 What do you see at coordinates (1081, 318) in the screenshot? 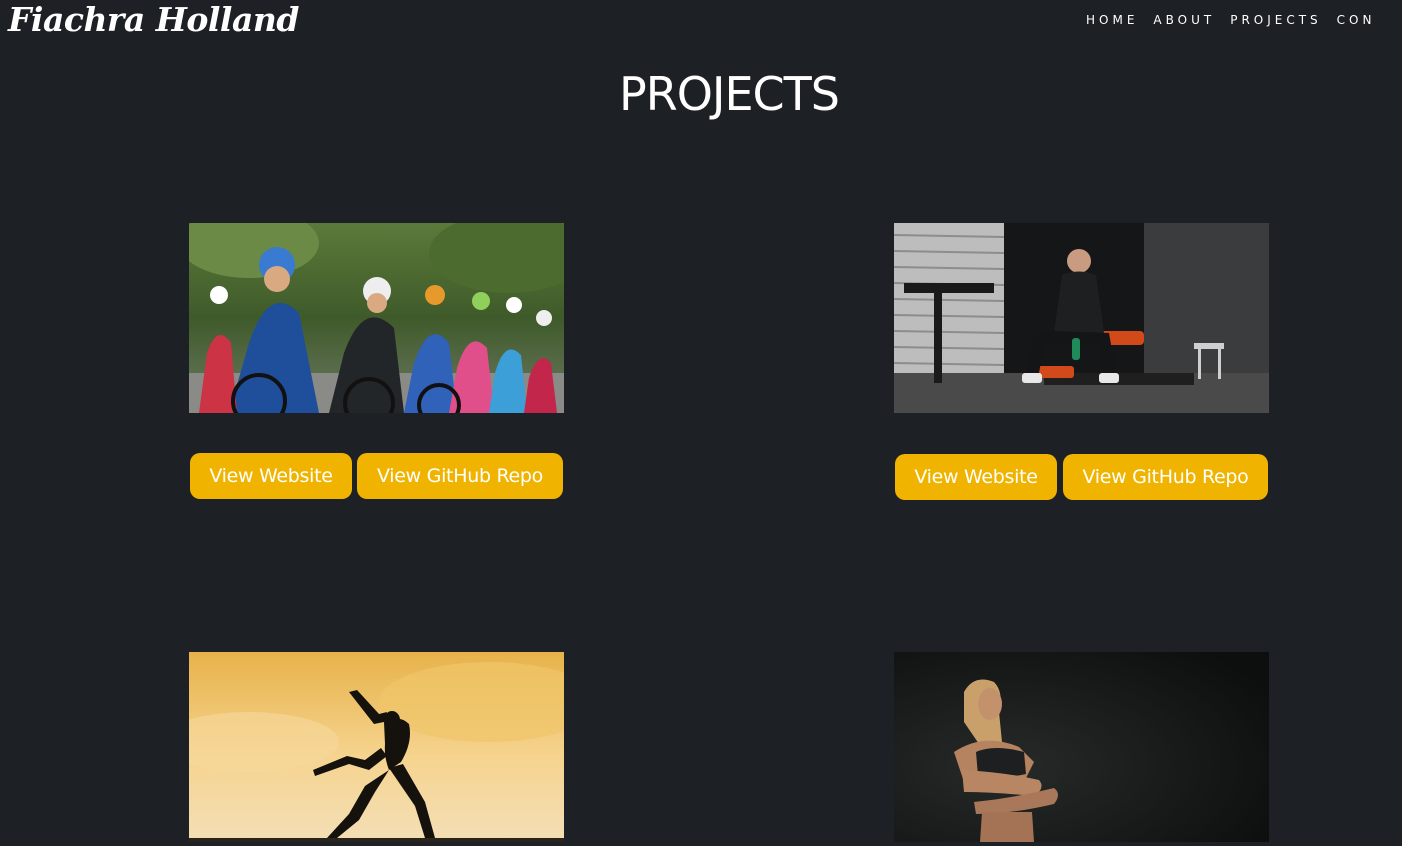
I see `project-image-gym` at bounding box center [1081, 318].